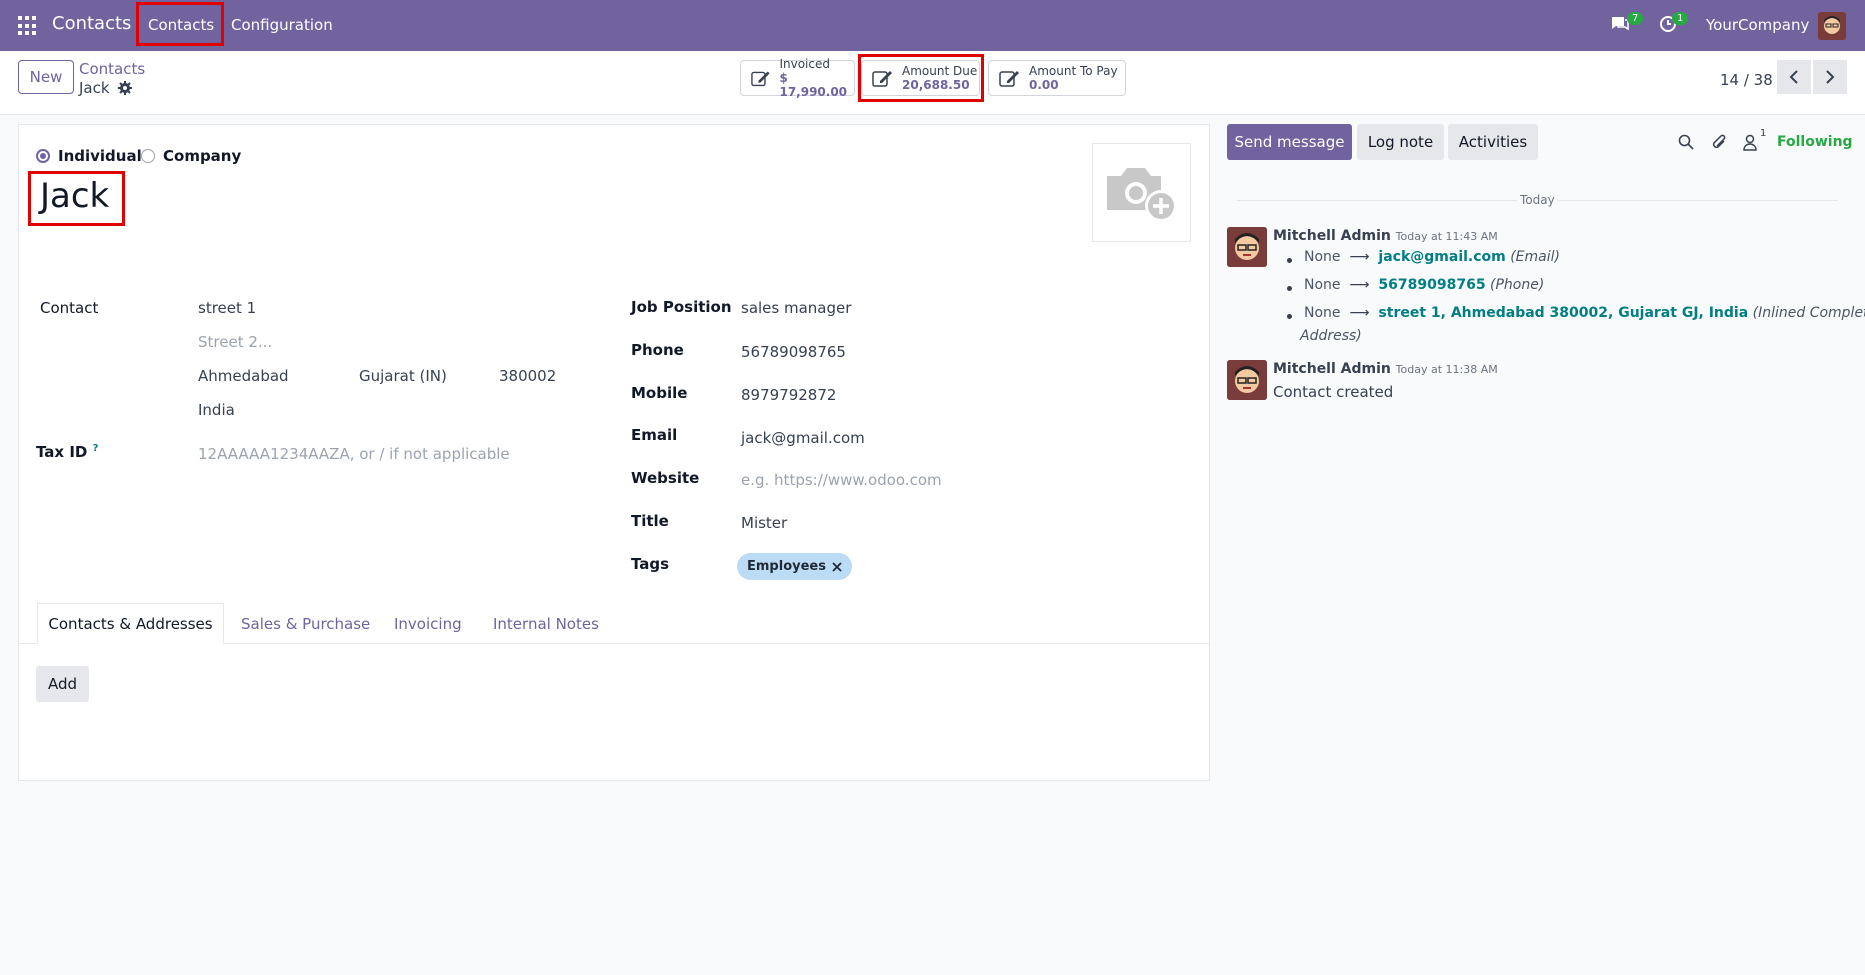 The image size is (1865, 975). I want to click on following-button: Following, so click(1815, 142).